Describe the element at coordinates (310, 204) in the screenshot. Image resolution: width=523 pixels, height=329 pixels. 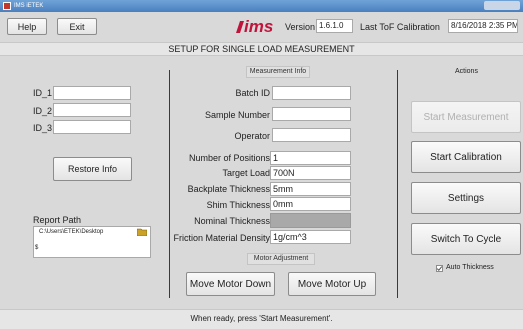
I see `shim-thickness-field: 0mm` at that location.